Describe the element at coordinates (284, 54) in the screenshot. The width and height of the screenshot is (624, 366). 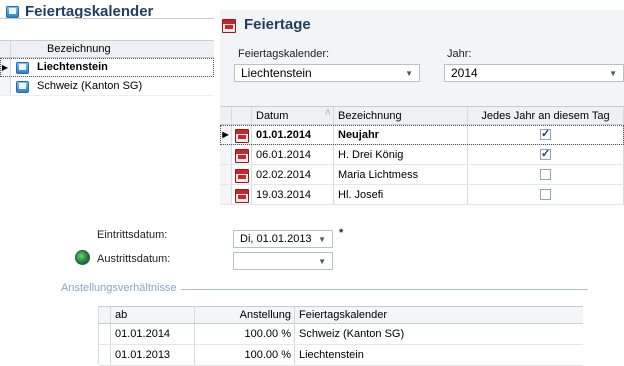
I see `calendar-label: Feiertagskalender:` at that location.